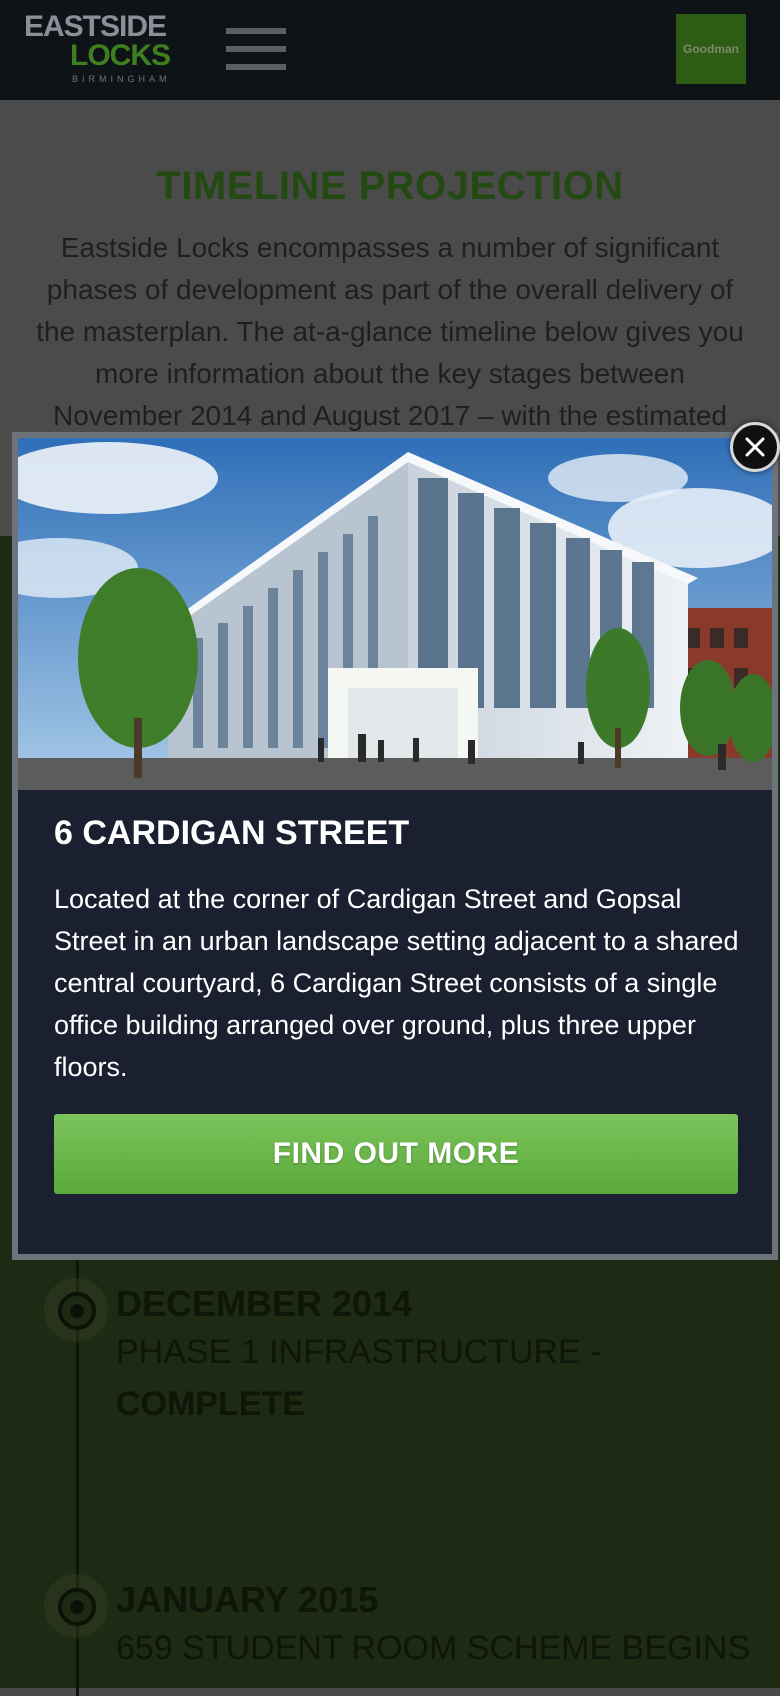 This screenshot has height=1696, width=780. Describe the element at coordinates (95, 26) in the screenshot. I see `logo-line-1: EASTSIDE` at that location.